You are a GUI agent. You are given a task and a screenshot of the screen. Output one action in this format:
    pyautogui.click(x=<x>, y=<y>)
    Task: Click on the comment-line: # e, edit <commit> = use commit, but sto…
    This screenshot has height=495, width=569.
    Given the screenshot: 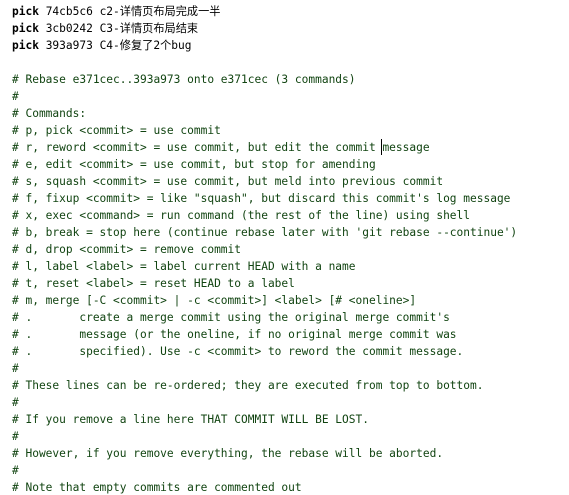 What is the action you would take?
    pyautogui.click(x=194, y=164)
    